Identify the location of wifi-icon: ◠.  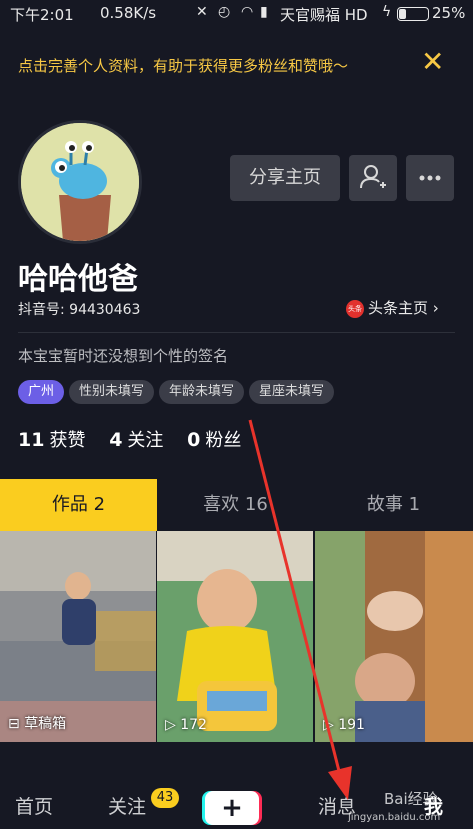
(247, 12).